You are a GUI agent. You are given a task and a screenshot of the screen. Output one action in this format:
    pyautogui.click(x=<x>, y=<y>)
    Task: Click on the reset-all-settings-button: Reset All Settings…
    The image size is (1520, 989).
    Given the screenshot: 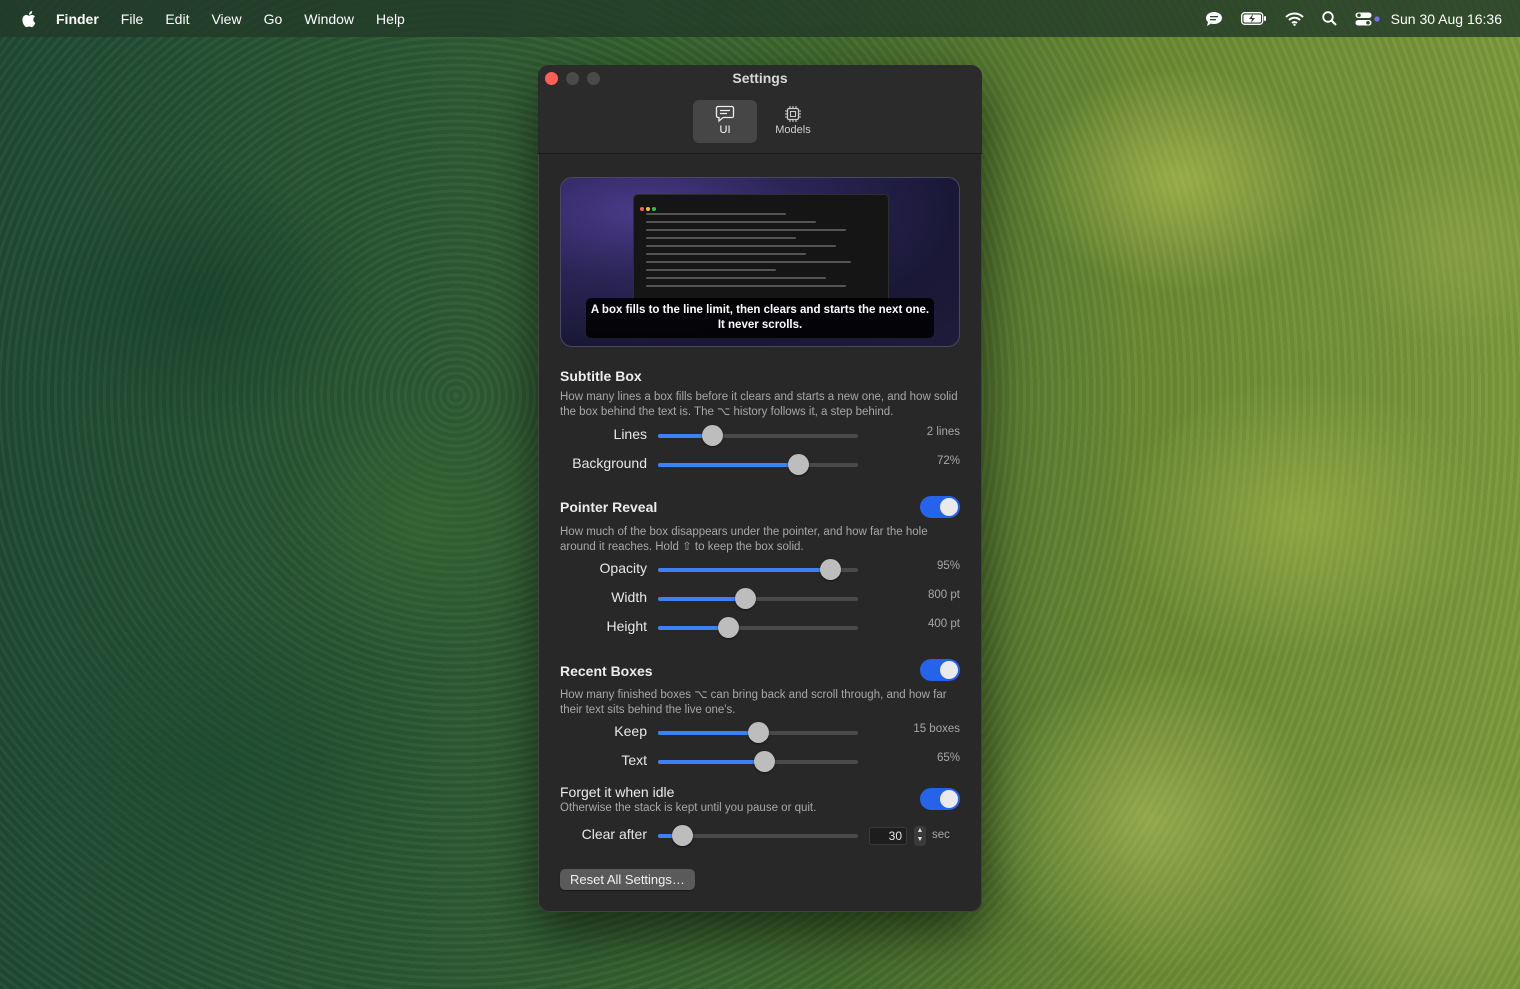 What is the action you would take?
    pyautogui.click(x=627, y=879)
    